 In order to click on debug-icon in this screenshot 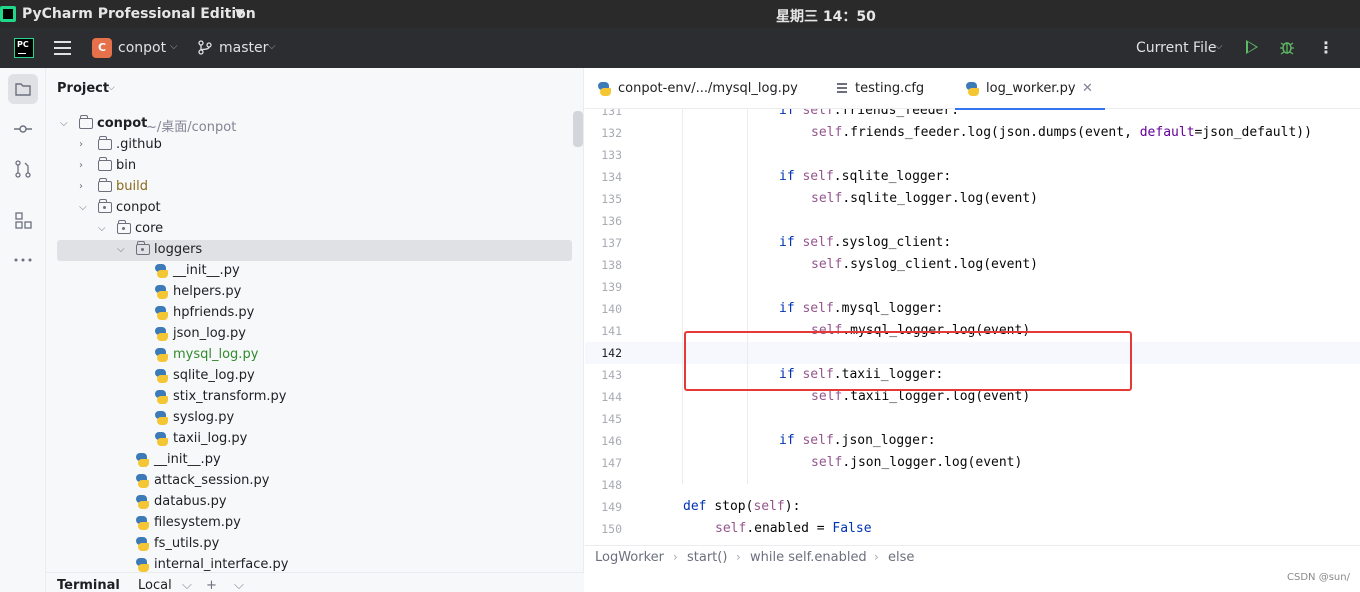, I will do `click(1287, 47)`.